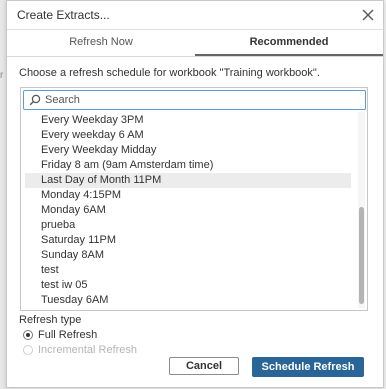  What do you see at coordinates (289, 42) in the screenshot?
I see `tab-recommended: Recommended` at bounding box center [289, 42].